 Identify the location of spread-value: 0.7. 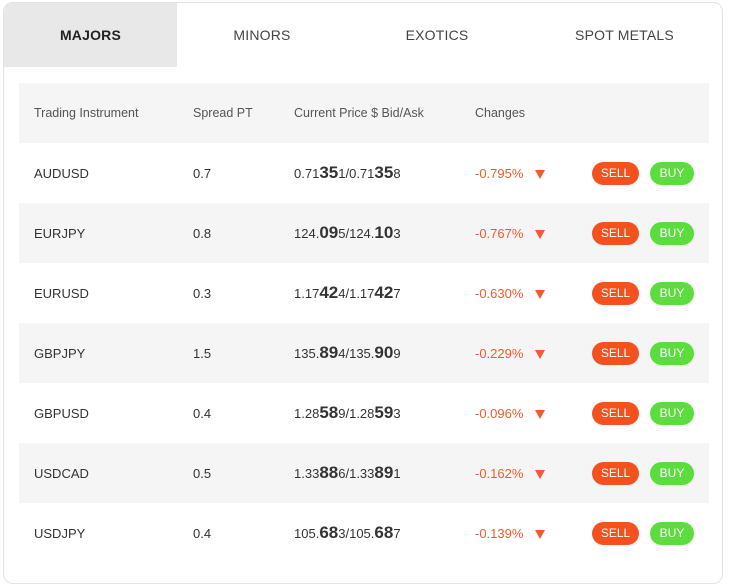
(202, 173).